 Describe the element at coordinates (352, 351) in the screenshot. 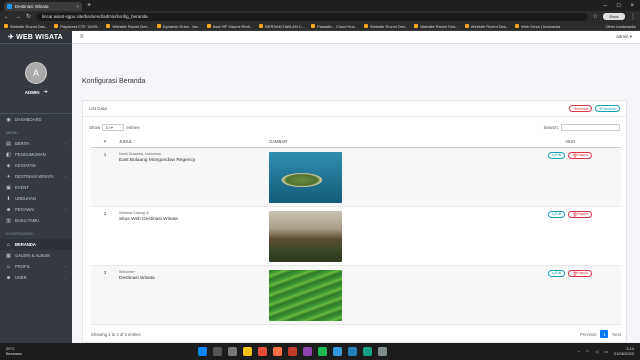

I see `vscode-icon` at that location.